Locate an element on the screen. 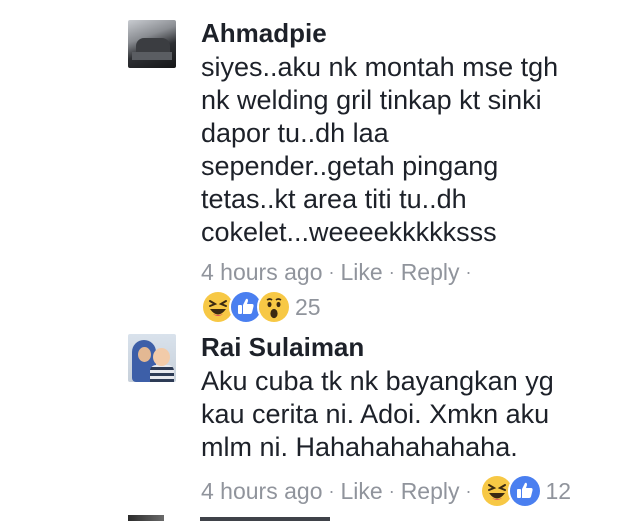 The image size is (640, 521). reaction-summary: 25 is located at coordinates (414, 307).